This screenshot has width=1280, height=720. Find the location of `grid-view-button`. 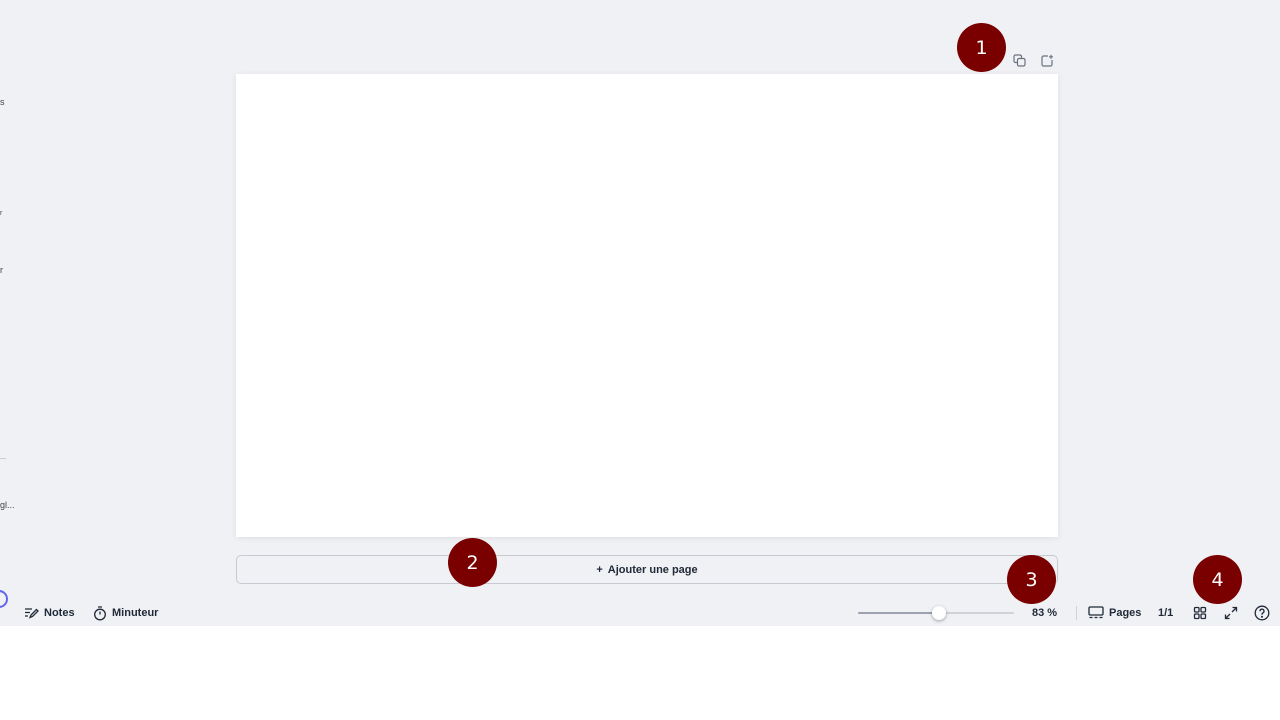

grid-view-button is located at coordinates (1200, 613).